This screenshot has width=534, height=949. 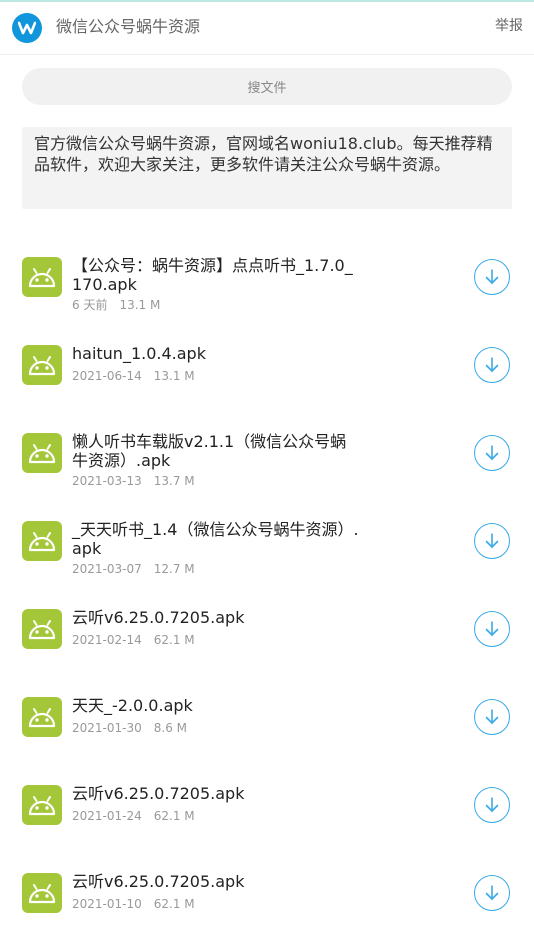 What do you see at coordinates (217, 451) in the screenshot?
I see `file-name: 懒人听书车载版v2.1.1（微信公众号蜗牛资源）.apk` at bounding box center [217, 451].